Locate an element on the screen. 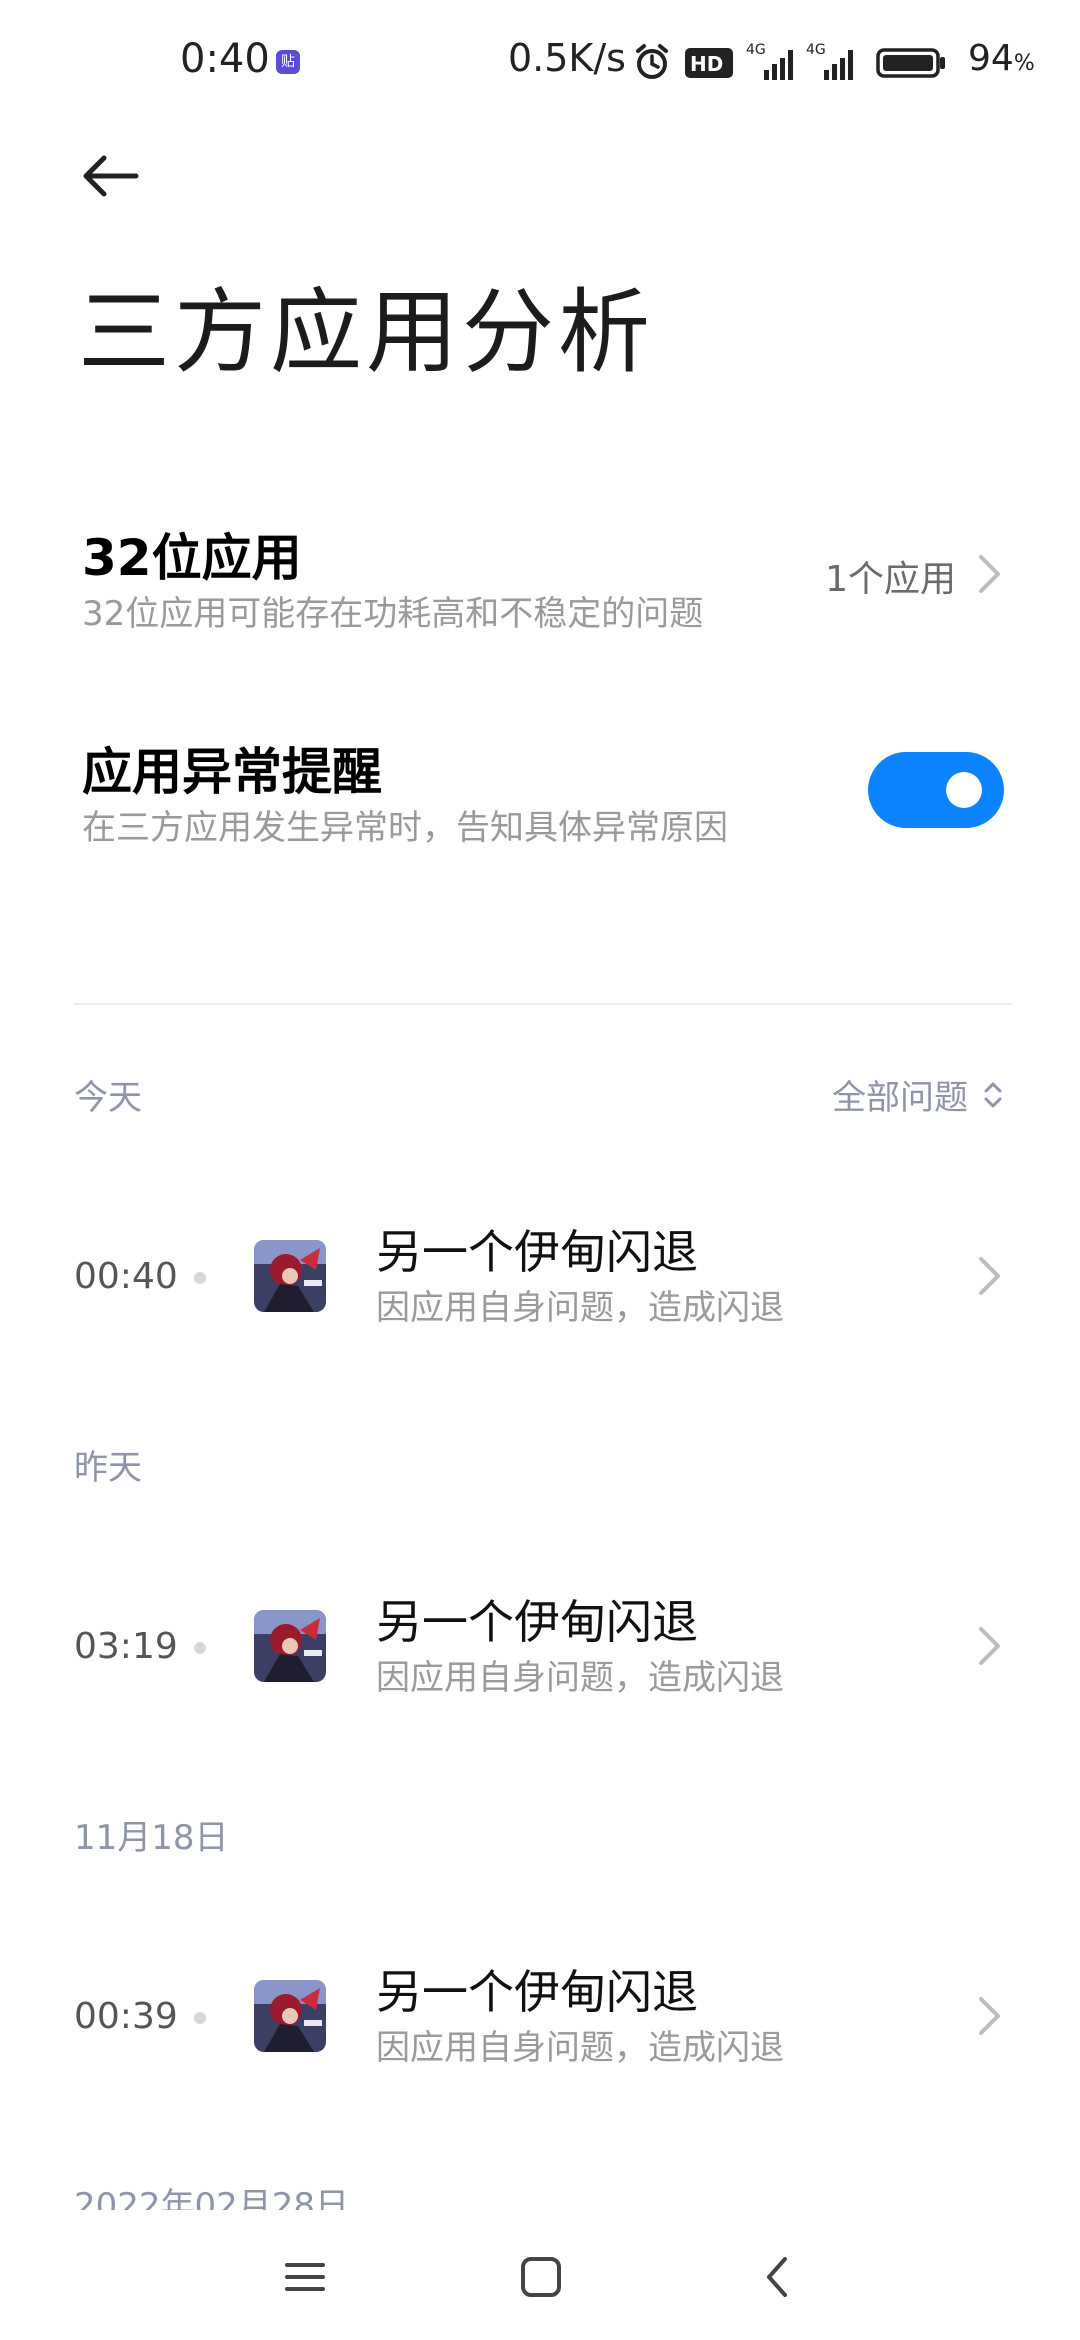 Image resolution: width=1080 pixels, height=2340 pixels. back-icon is located at coordinates (777, 2277).